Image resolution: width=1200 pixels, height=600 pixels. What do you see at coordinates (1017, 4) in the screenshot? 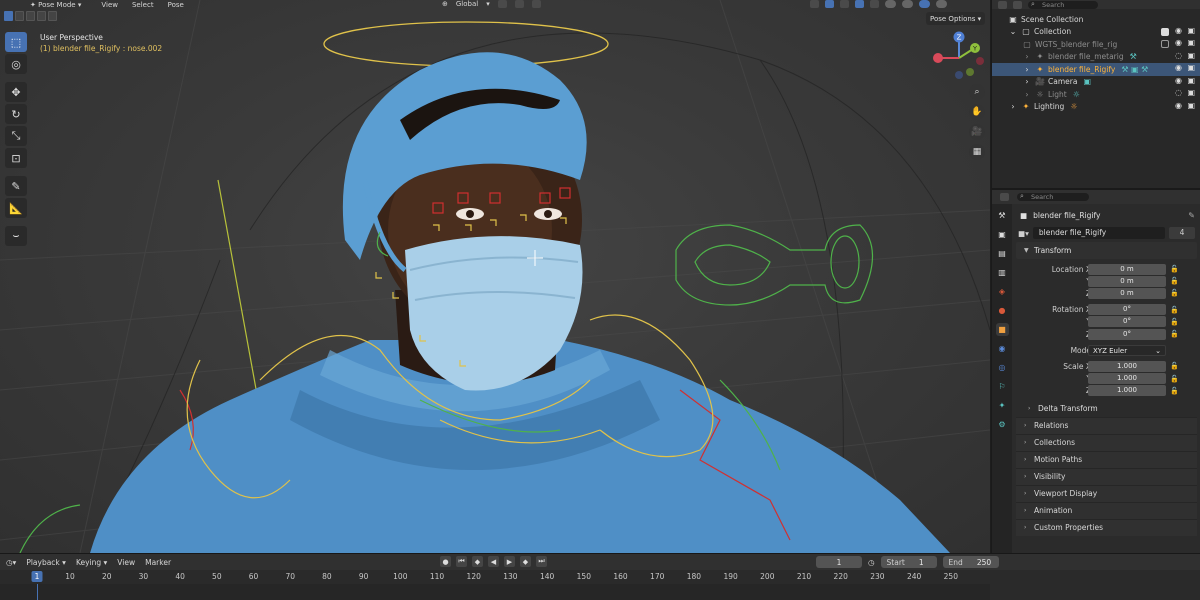
I see `outliner-display-mode-icon` at bounding box center [1017, 4].